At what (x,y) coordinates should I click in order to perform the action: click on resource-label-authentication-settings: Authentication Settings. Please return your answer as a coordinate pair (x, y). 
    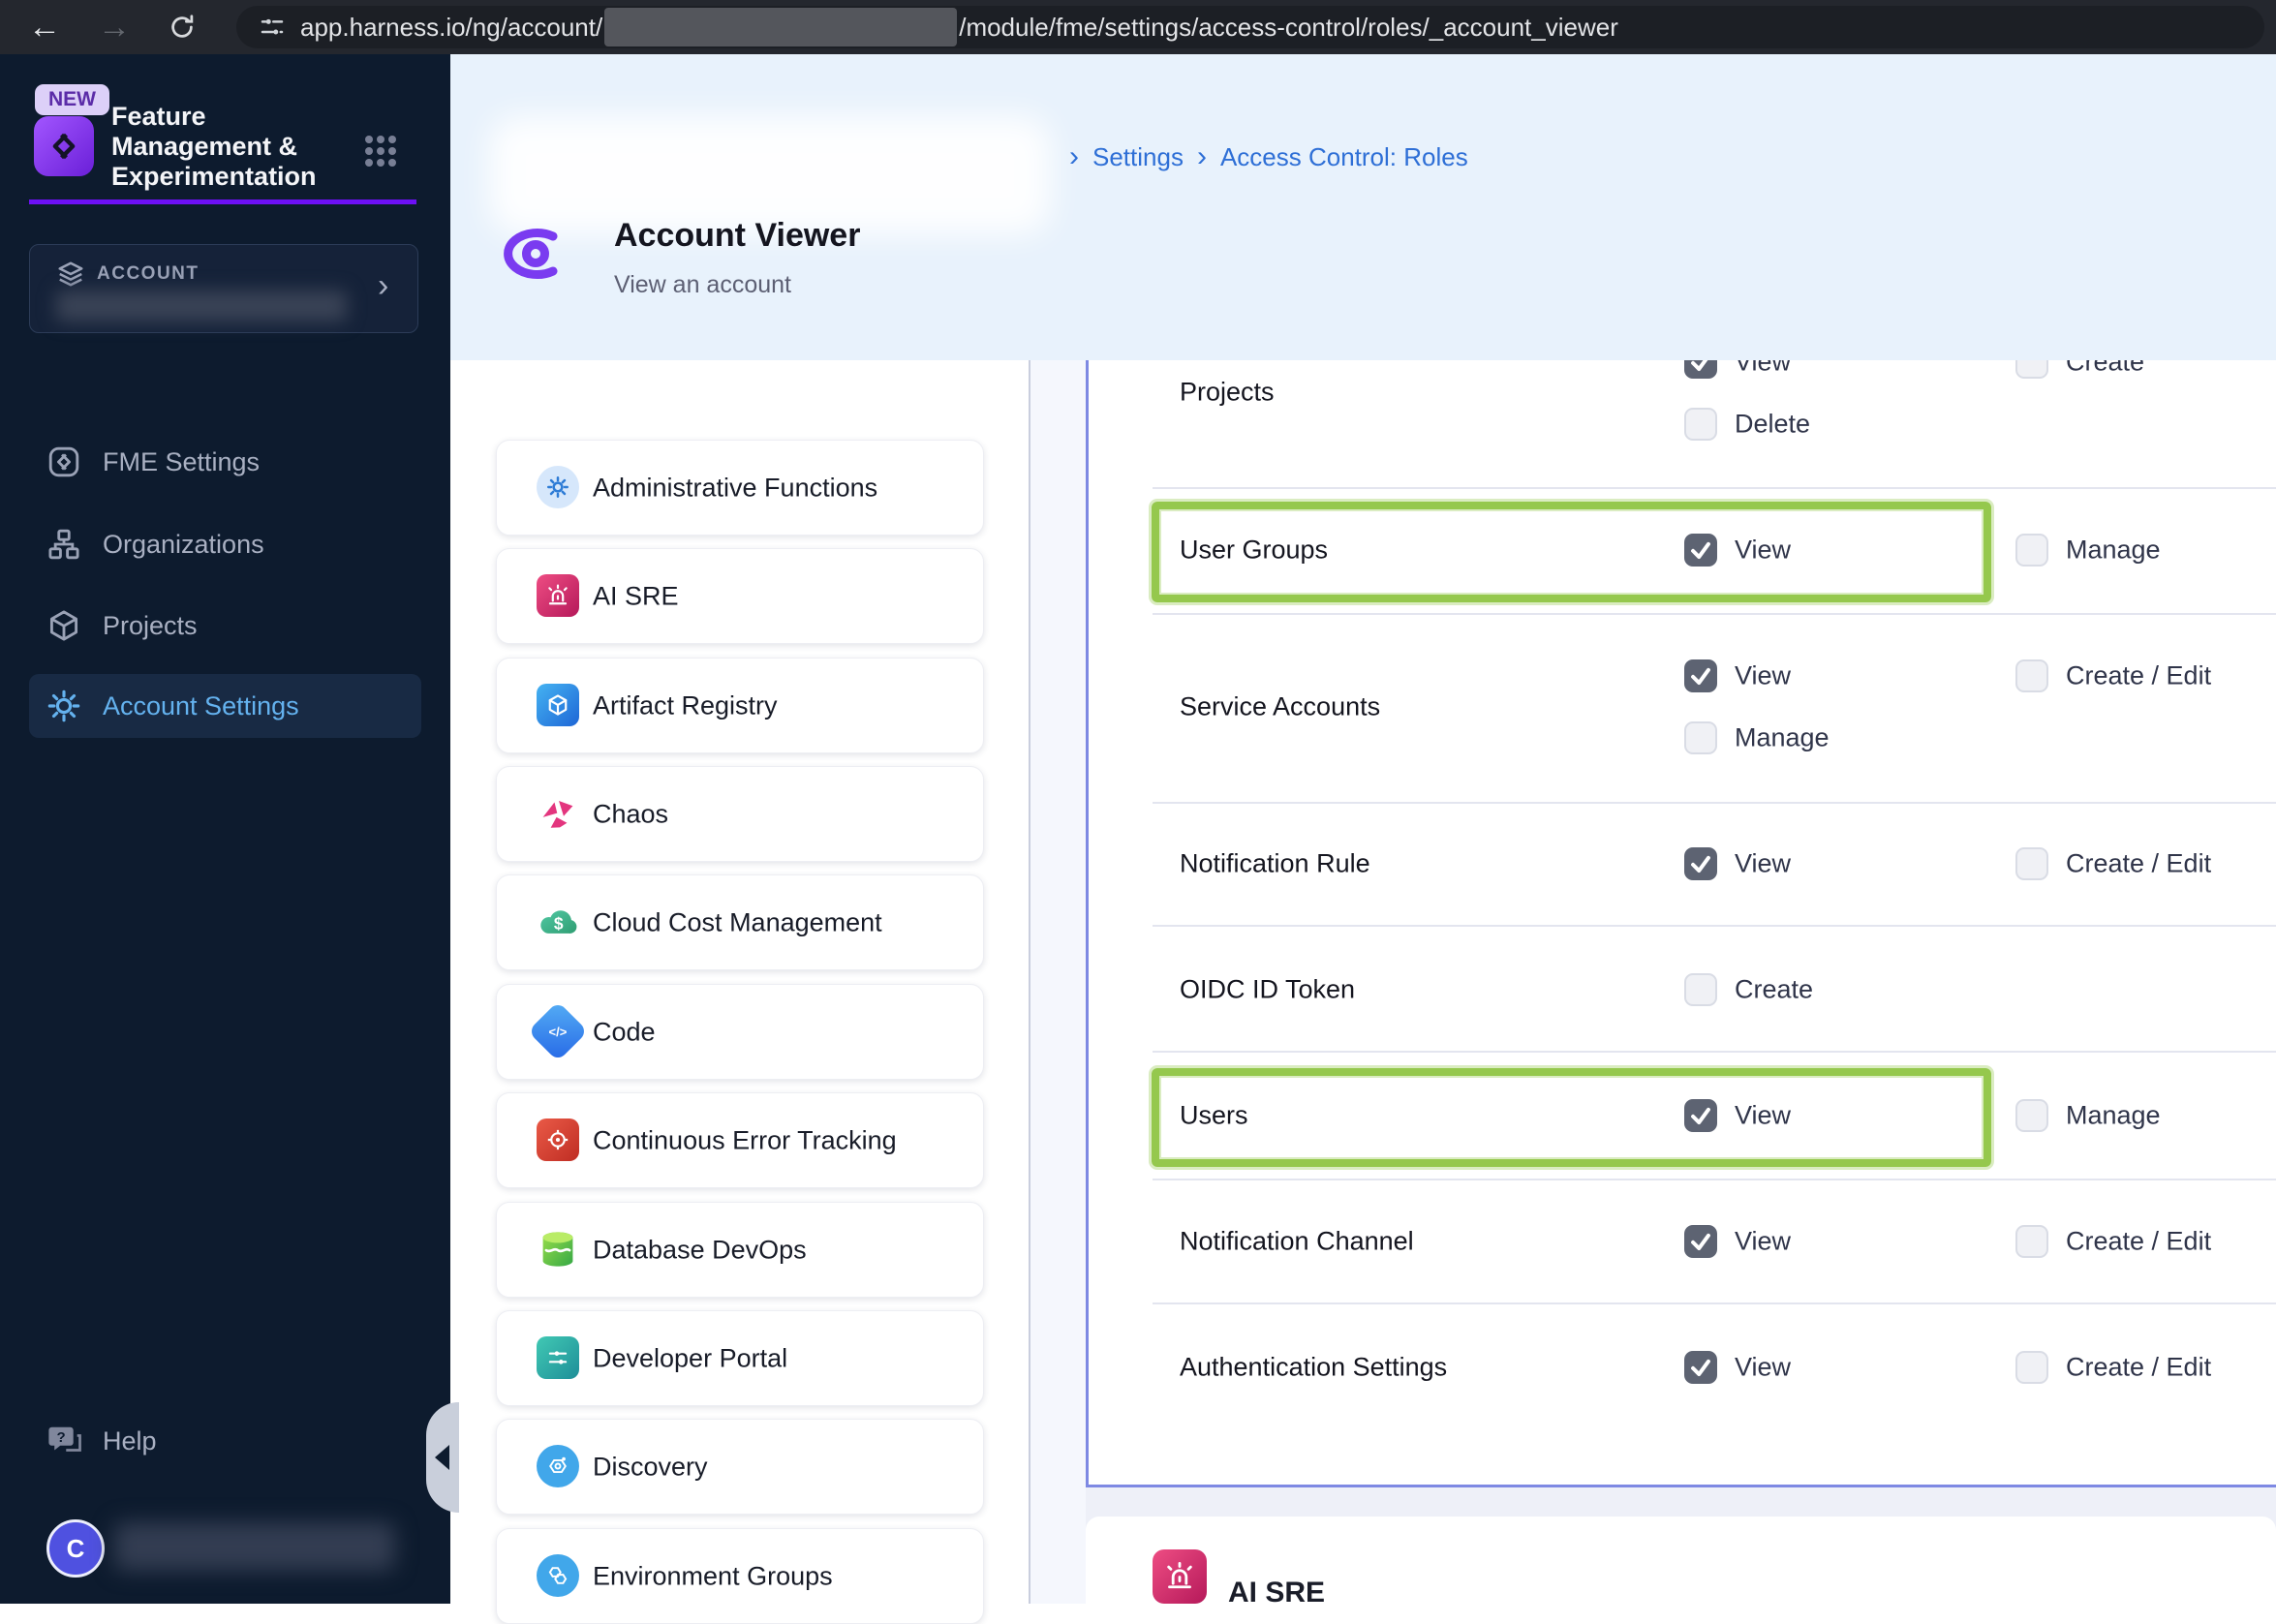
    Looking at the image, I should click on (1314, 1367).